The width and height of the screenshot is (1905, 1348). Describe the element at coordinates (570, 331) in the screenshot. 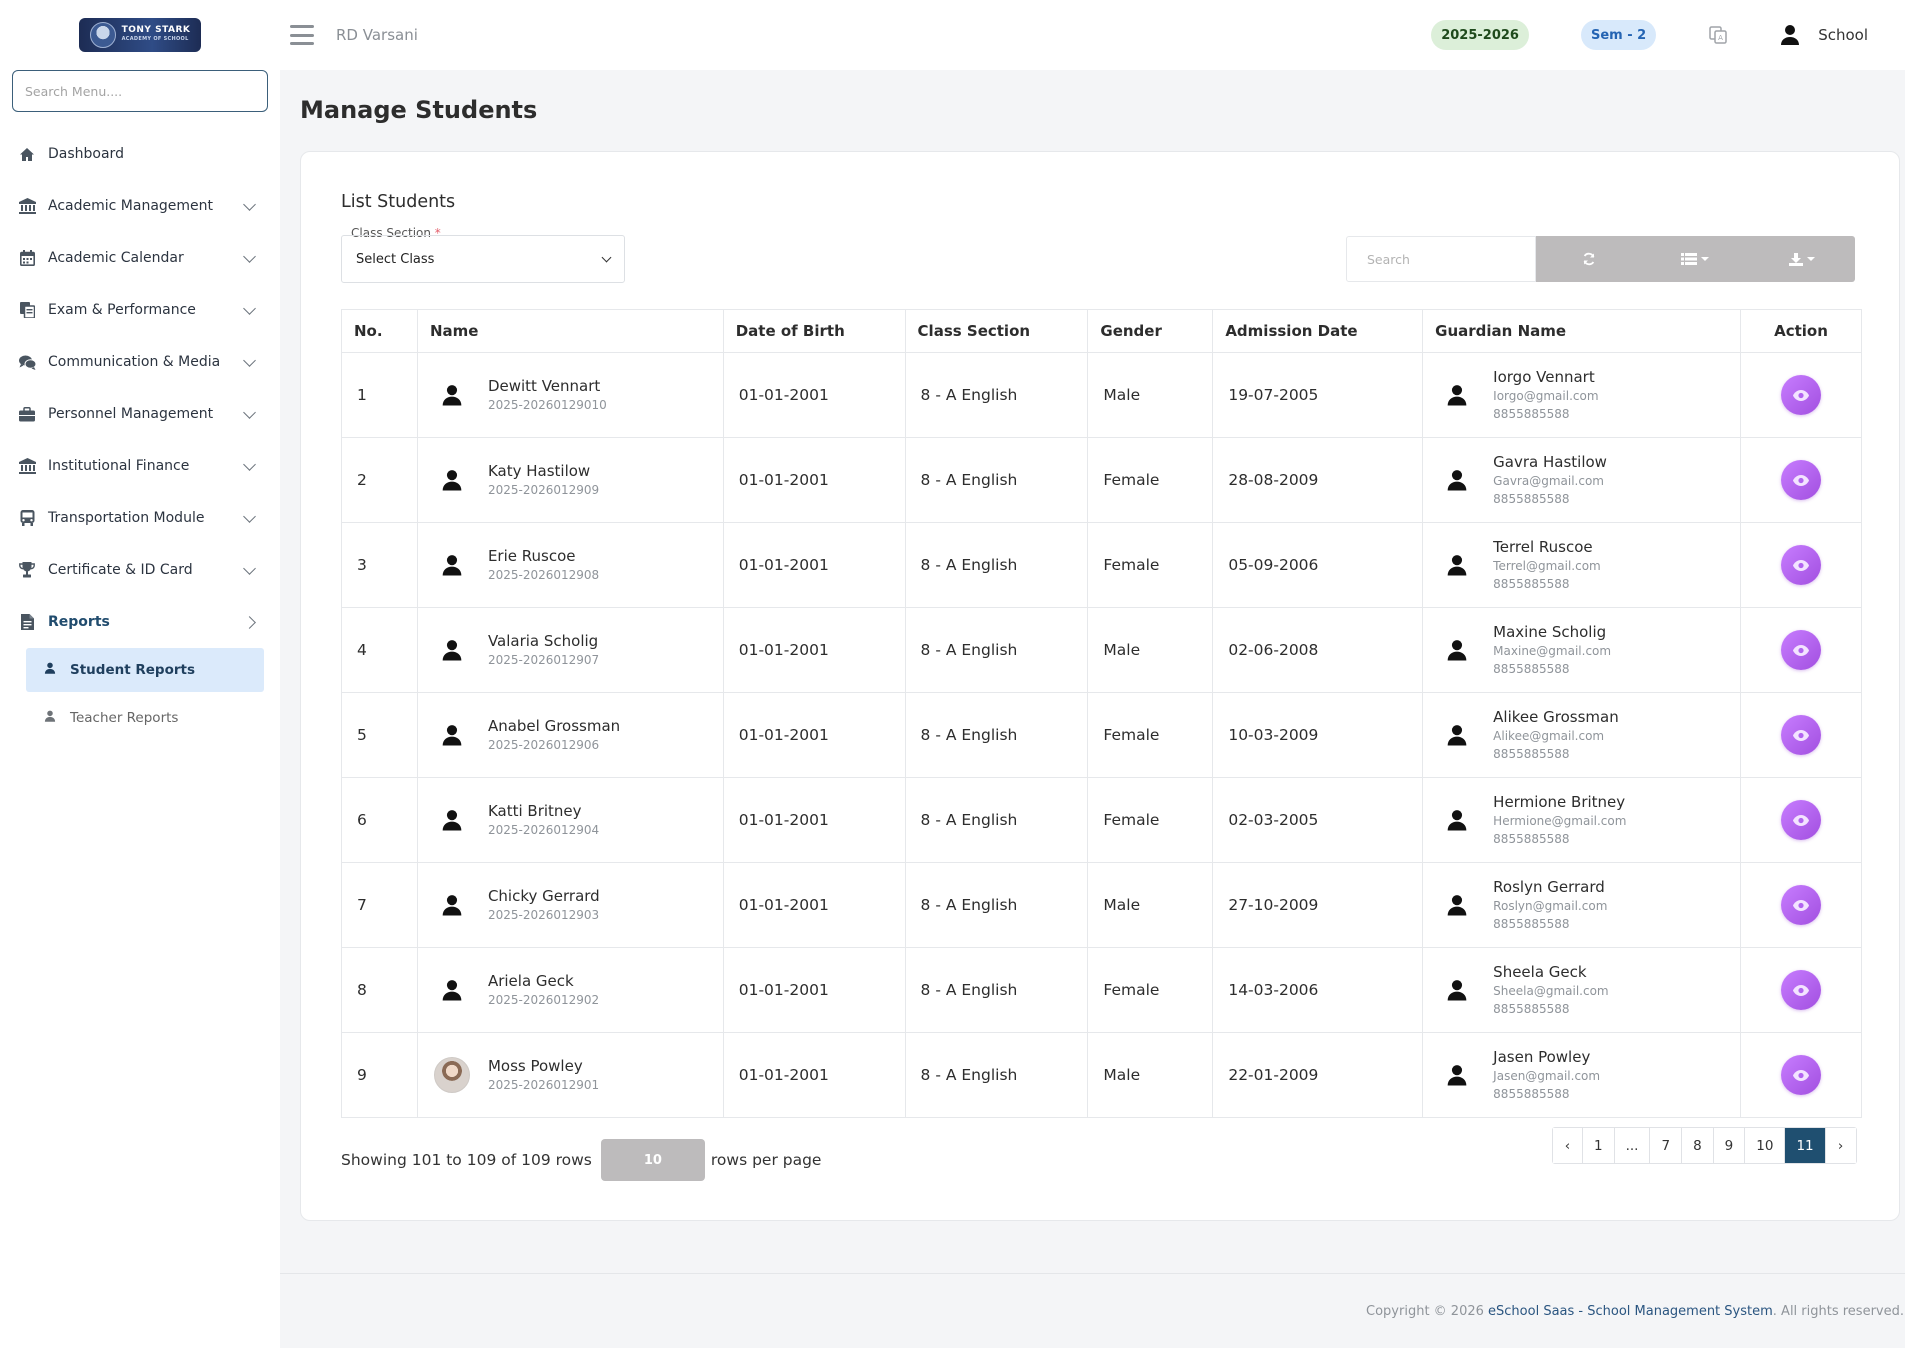

I see `column-header-name: Name` at that location.